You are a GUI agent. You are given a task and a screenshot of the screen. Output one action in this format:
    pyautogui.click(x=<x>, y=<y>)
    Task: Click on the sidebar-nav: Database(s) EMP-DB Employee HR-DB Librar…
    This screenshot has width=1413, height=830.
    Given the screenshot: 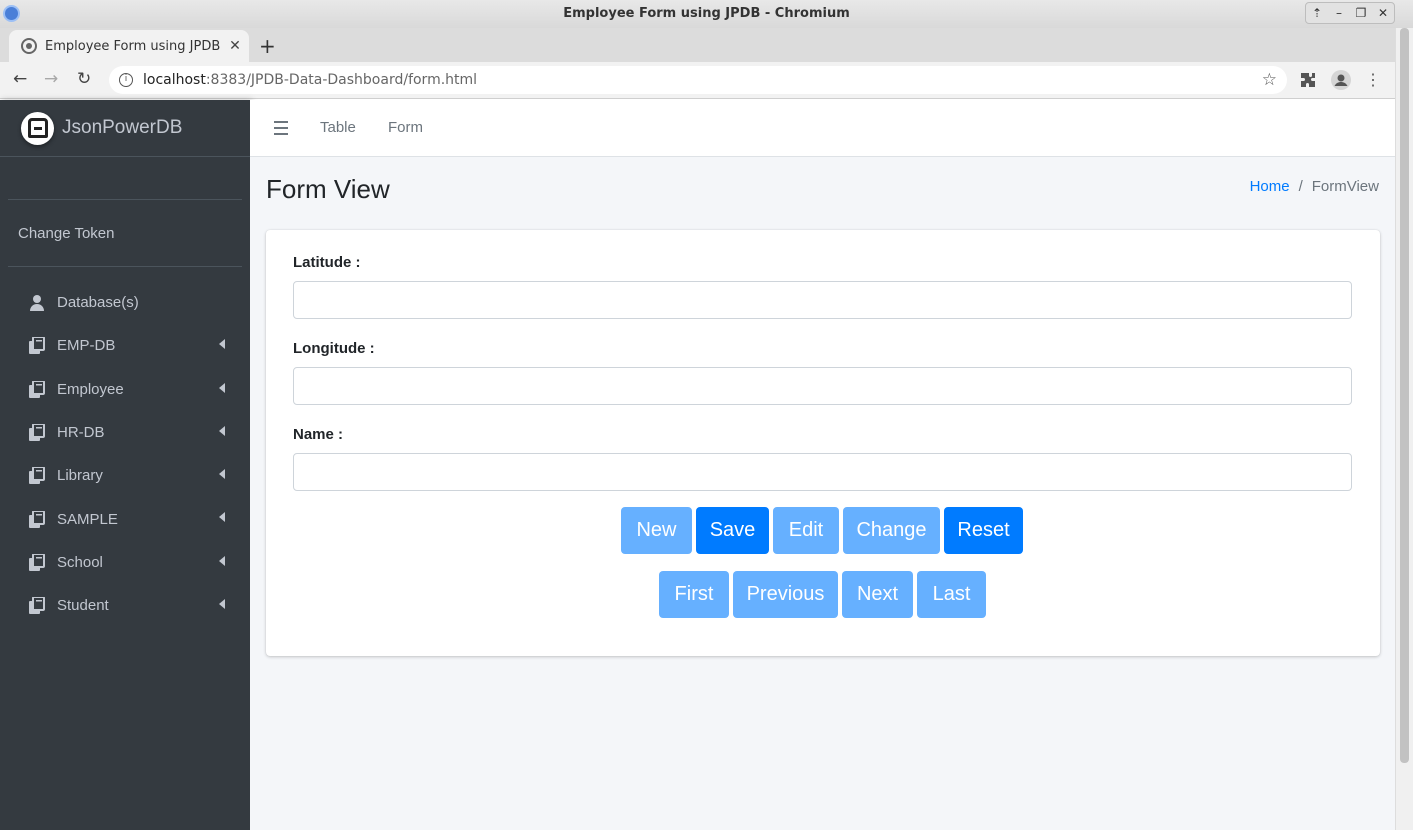 What is the action you would take?
    pyautogui.click(x=125, y=447)
    